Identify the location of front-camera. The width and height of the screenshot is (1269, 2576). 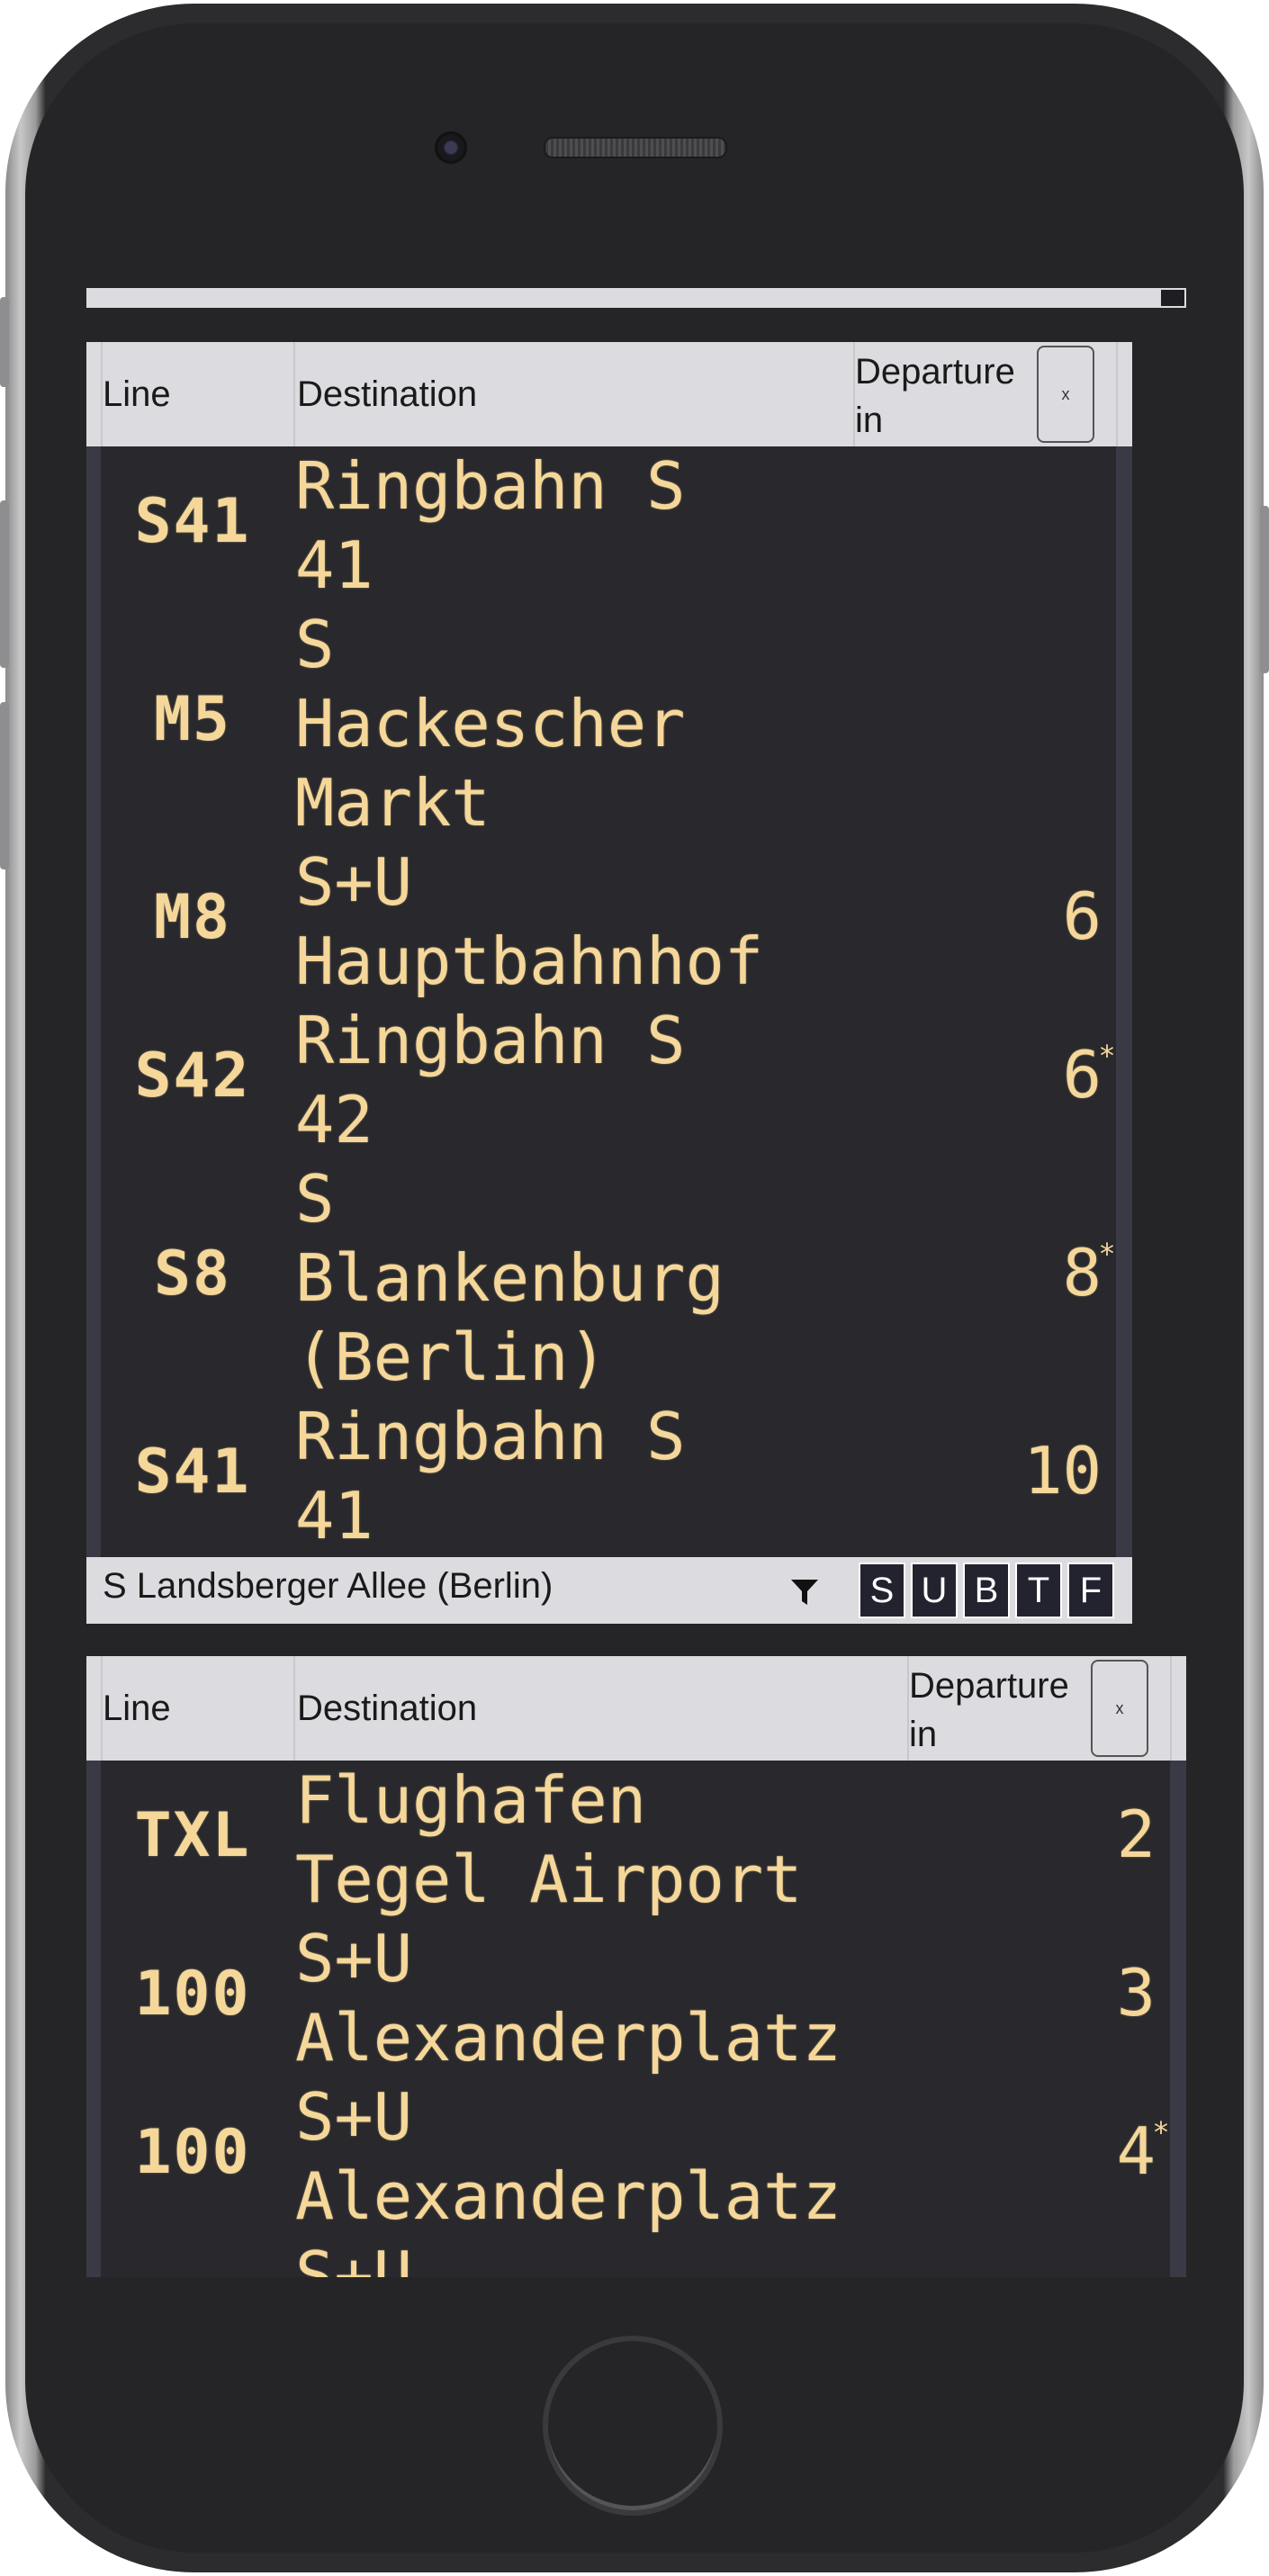
(451, 147).